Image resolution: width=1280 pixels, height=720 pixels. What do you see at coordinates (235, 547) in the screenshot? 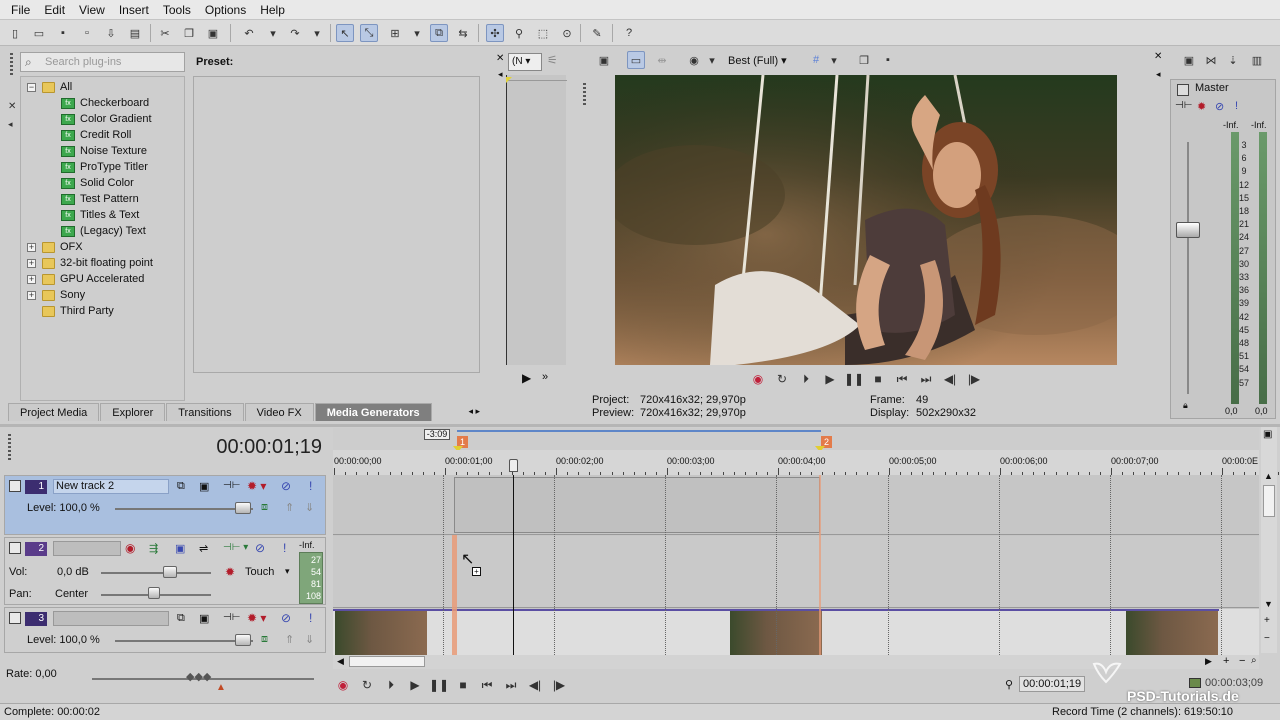
I see `track-2-insert-fx-icon: ⊣⊢ ▾` at bounding box center [235, 547].